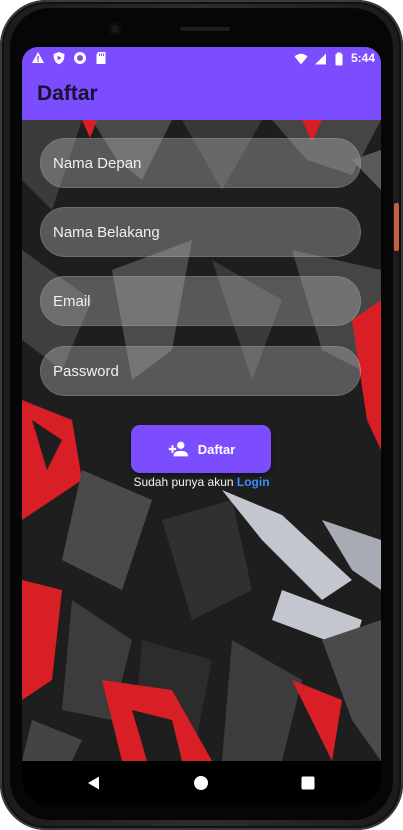 This screenshot has height=830, width=403. I want to click on email-field, so click(200, 301).